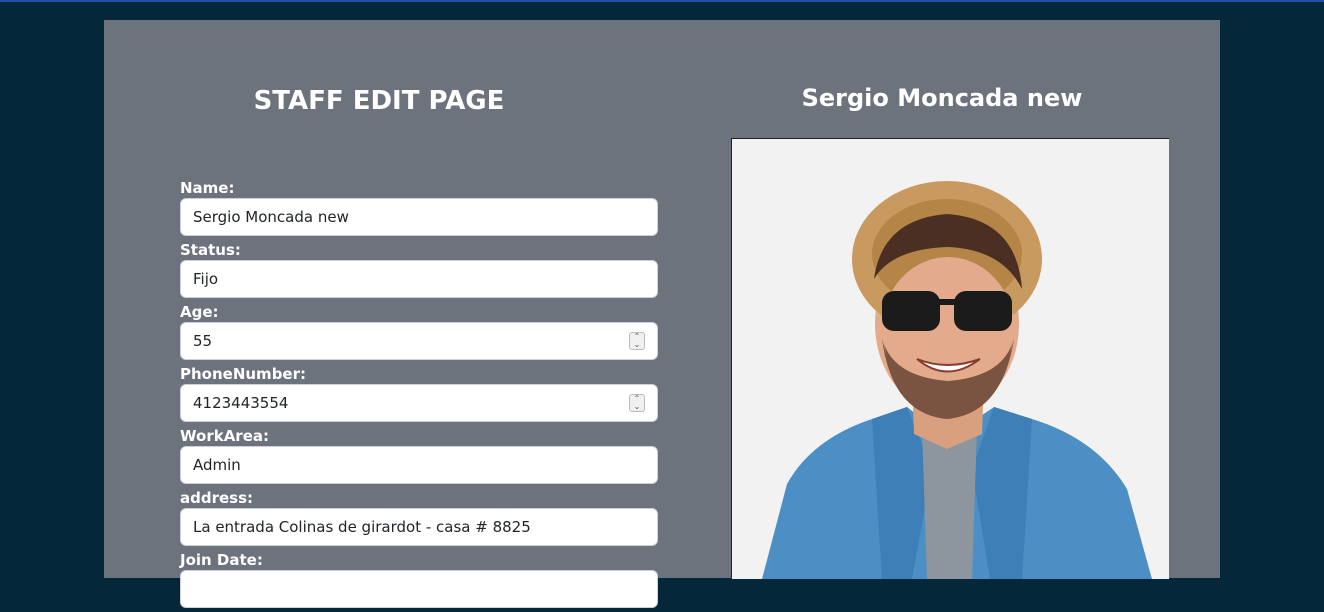 The width and height of the screenshot is (1324, 612). What do you see at coordinates (203, 341) in the screenshot?
I see `age-value: 55` at bounding box center [203, 341].